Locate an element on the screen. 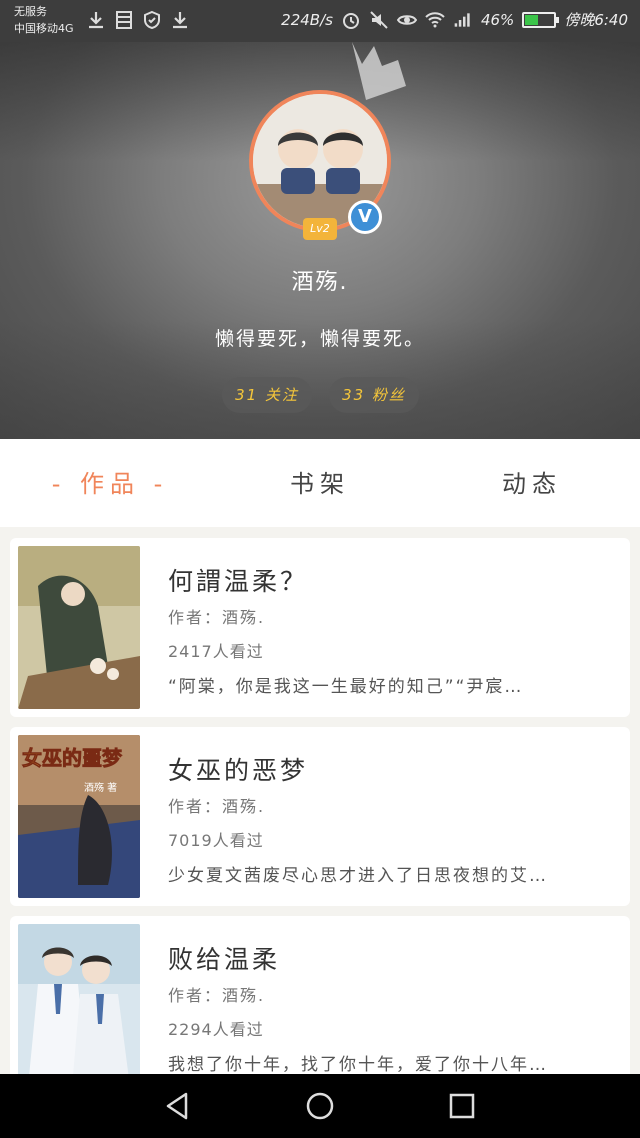 The width and height of the screenshot is (640, 1138). book-views: 7019人看过 is located at coordinates (216, 840).